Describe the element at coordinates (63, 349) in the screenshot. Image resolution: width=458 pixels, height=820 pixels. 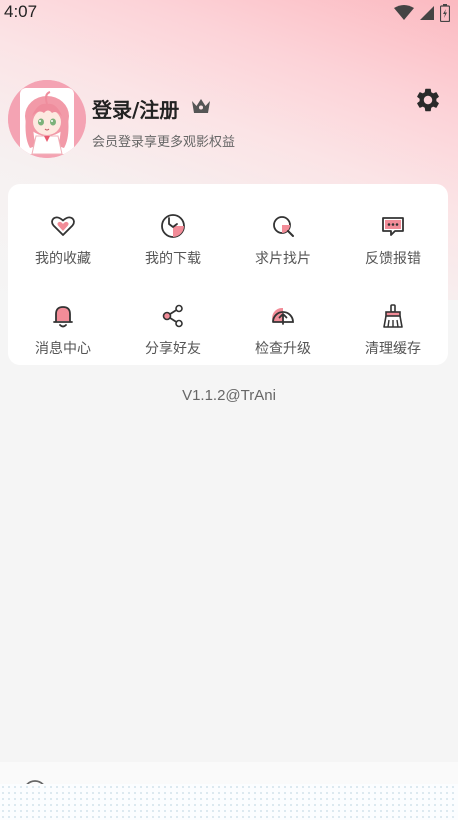
I see `menu-label: 消息中心` at that location.